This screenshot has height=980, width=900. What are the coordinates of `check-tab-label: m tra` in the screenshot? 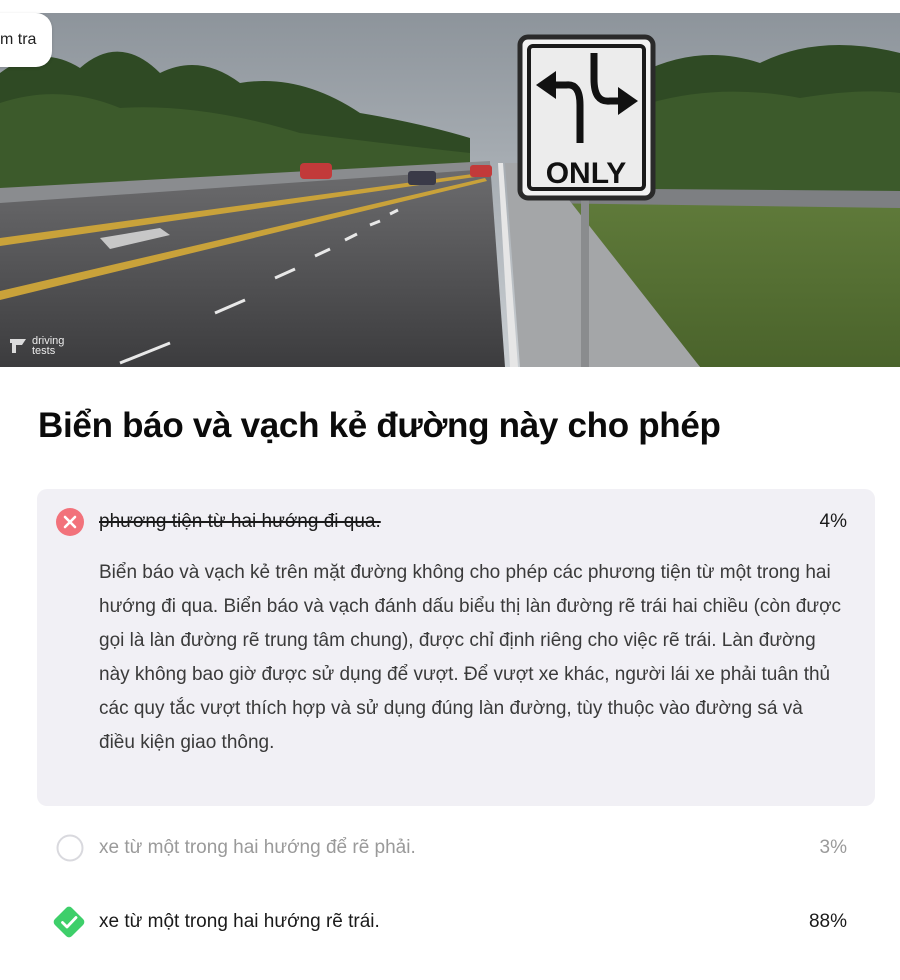 It's located at (18, 39).